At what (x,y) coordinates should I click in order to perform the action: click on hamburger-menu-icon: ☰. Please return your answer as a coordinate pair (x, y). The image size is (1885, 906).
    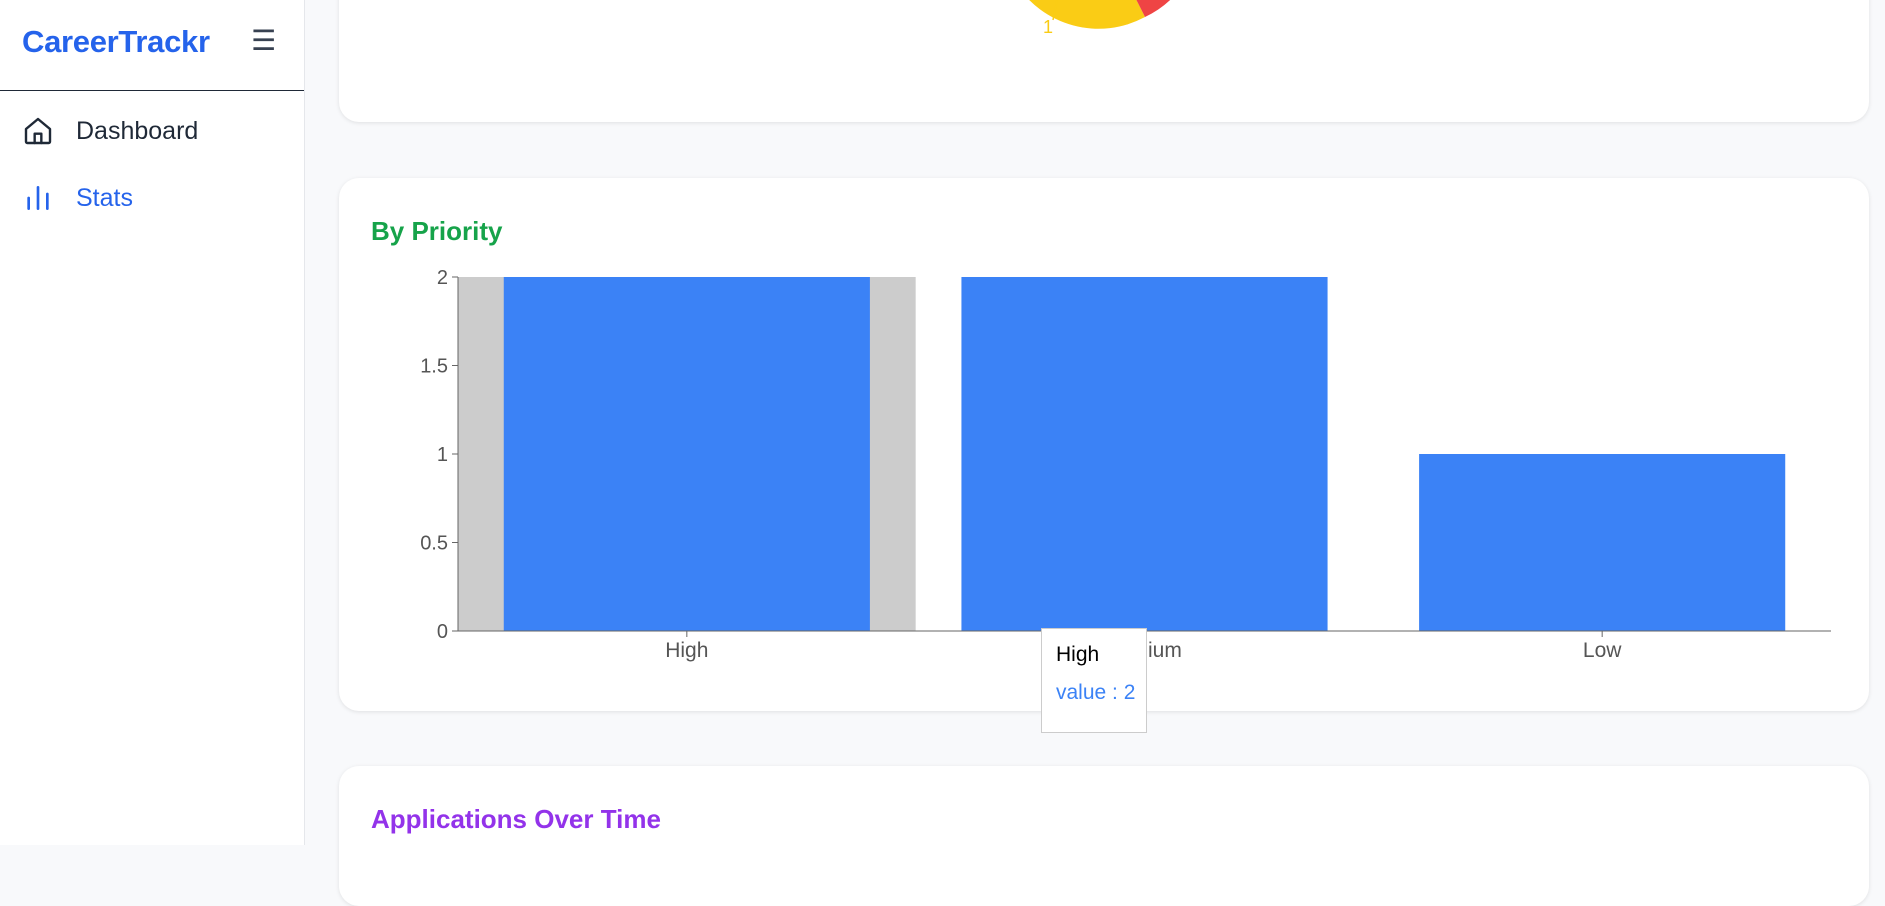
    Looking at the image, I should click on (263, 41).